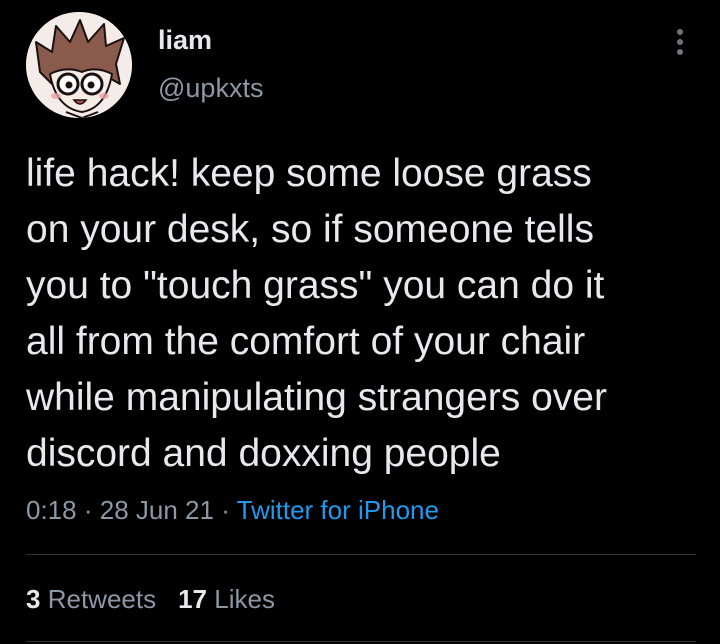  Describe the element at coordinates (232, 510) in the screenshot. I see `tweet-meta: 0:18 · 28 Jun 21 · Twitter for iPhone` at that location.